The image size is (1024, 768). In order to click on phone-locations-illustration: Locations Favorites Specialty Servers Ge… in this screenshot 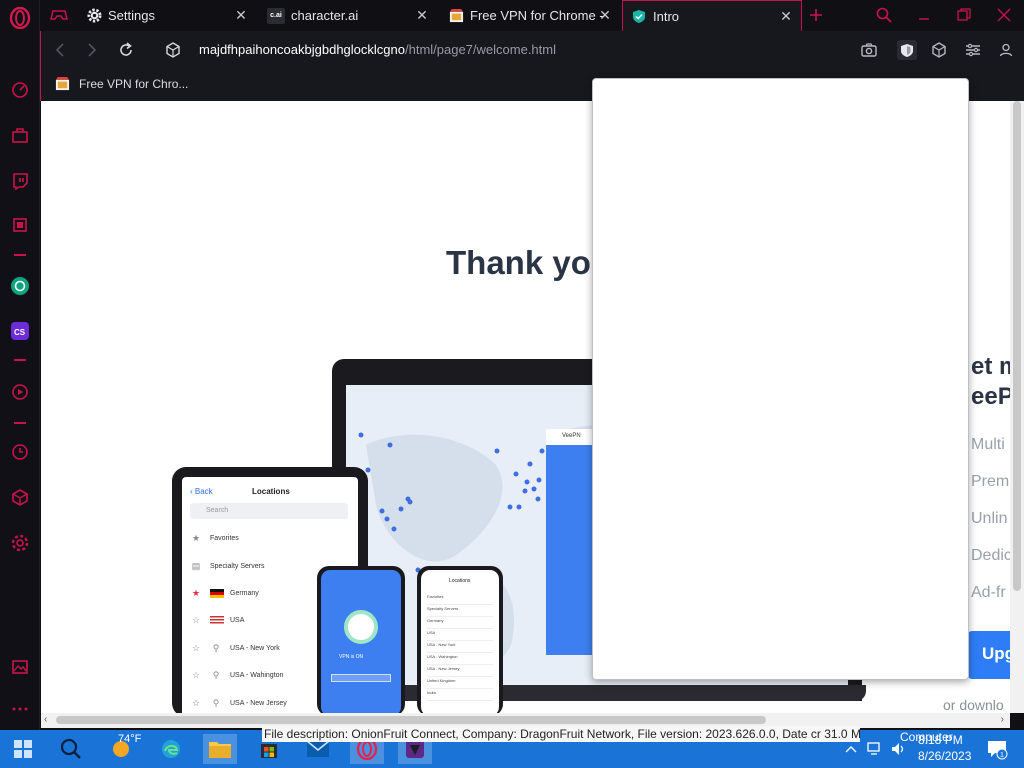, I will do `click(460, 639)`.